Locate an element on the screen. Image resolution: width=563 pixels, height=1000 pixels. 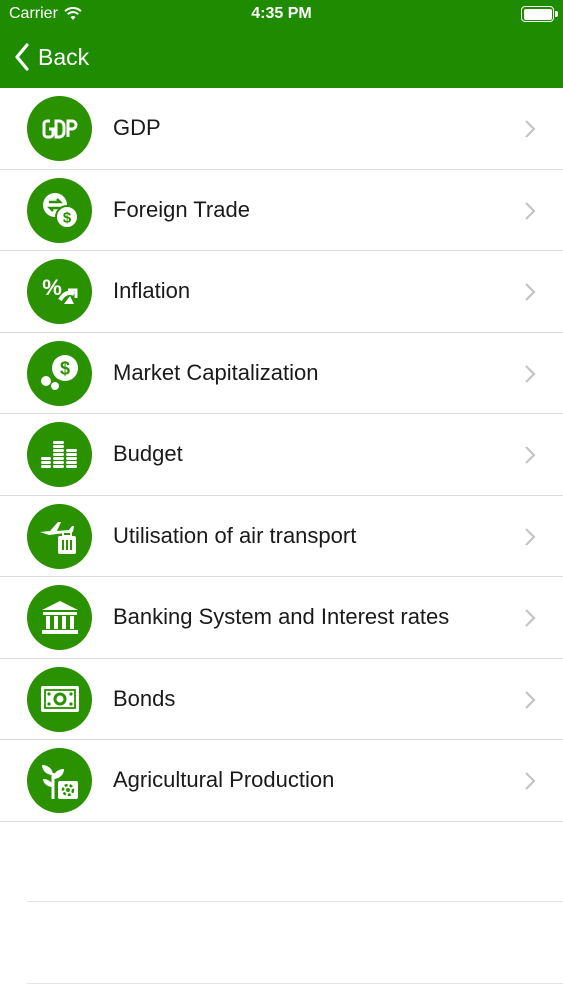
battery-icon is located at coordinates (539, 14).